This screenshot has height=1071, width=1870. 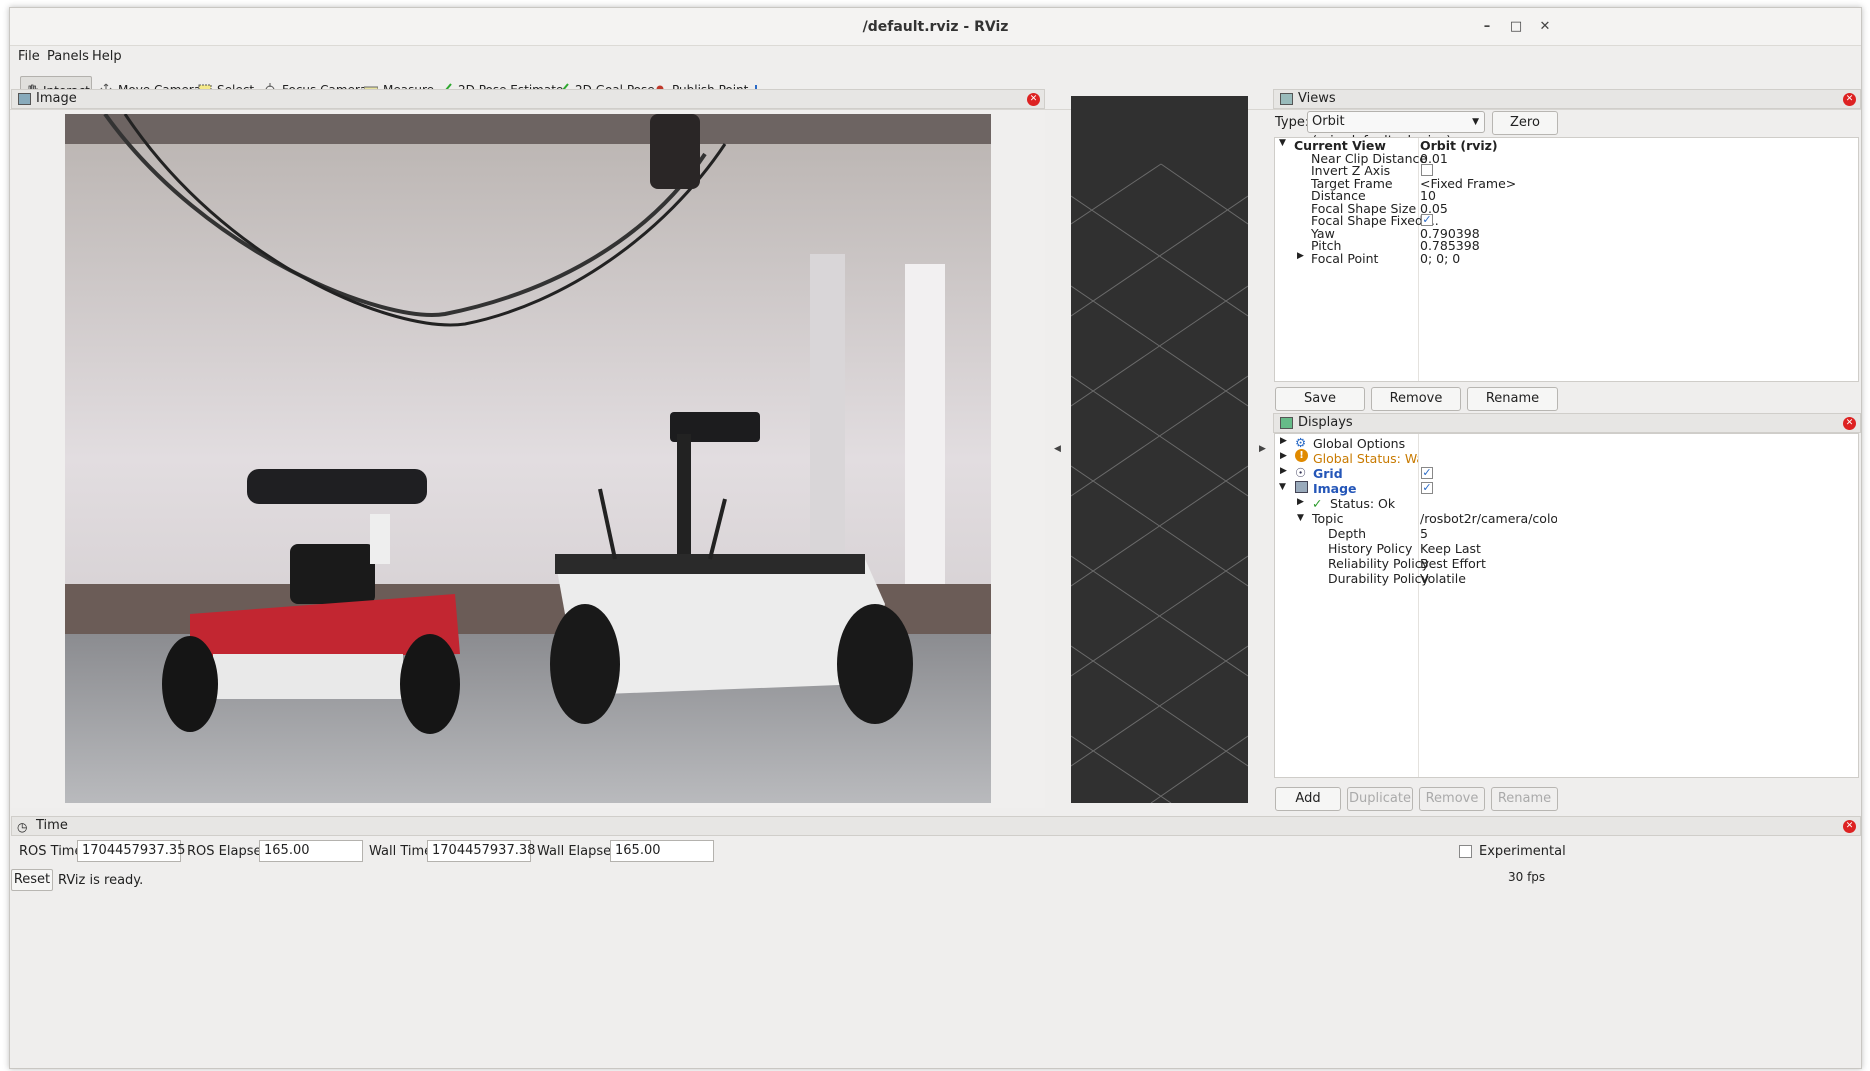 What do you see at coordinates (1380, 799) in the screenshot?
I see `duplicate-display-button: Duplicate` at bounding box center [1380, 799].